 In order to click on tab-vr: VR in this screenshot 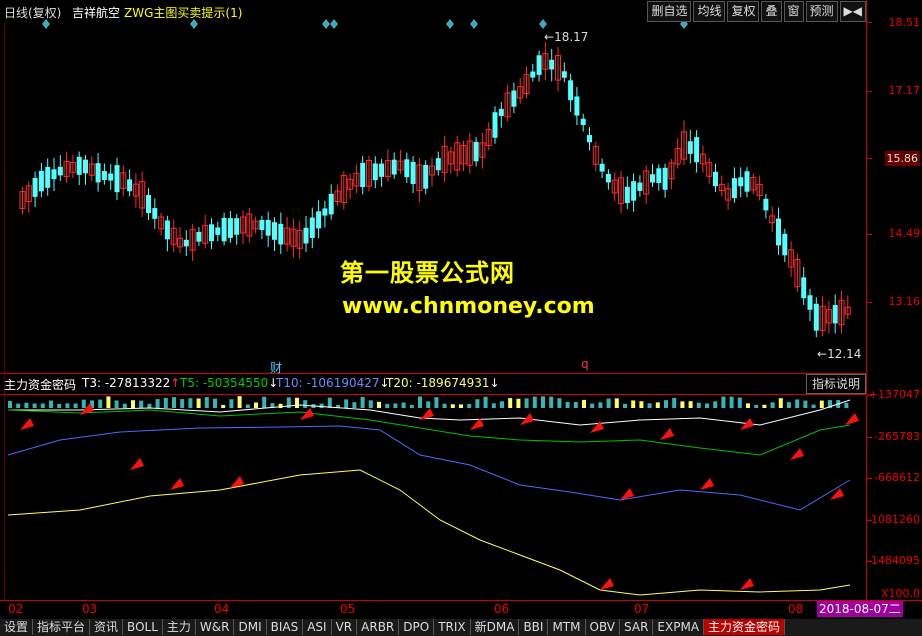, I will do `click(345, 627)`.